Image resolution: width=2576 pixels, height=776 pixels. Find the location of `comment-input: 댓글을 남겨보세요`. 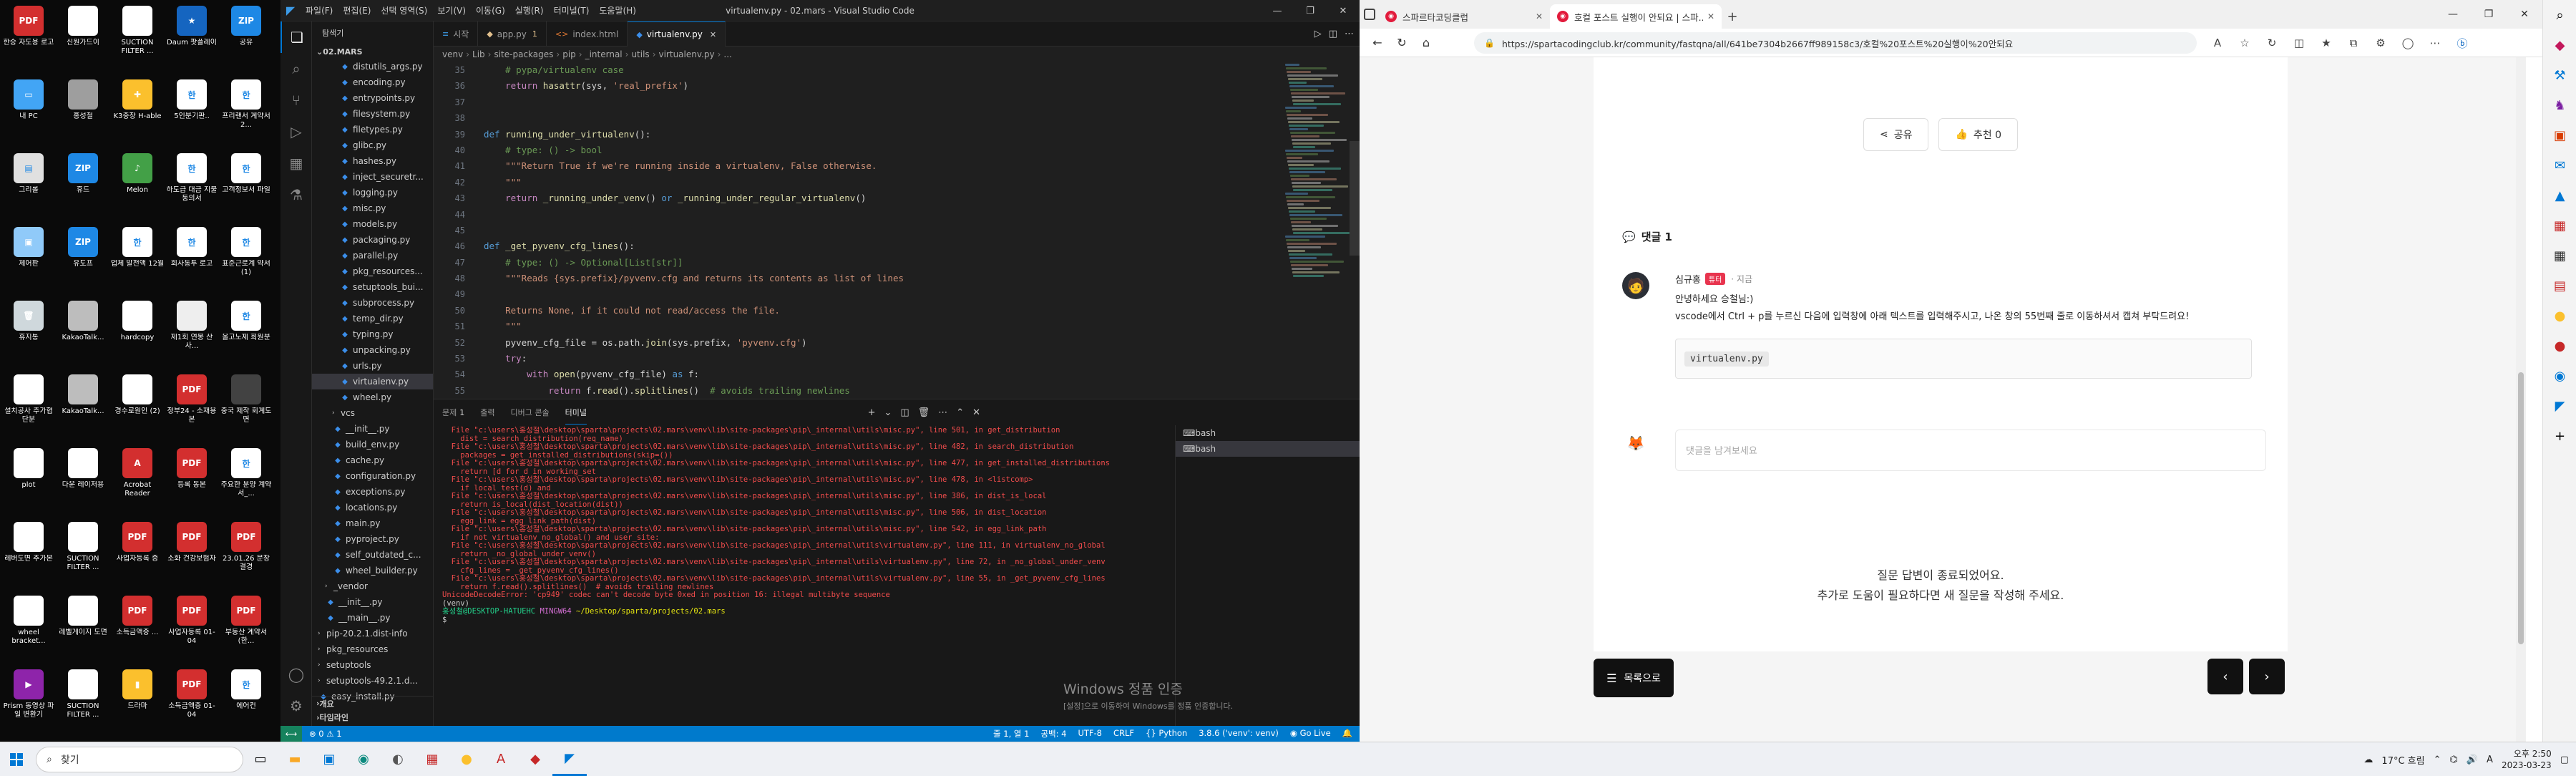

comment-input: 댓글을 남겨보세요 is located at coordinates (1970, 450).